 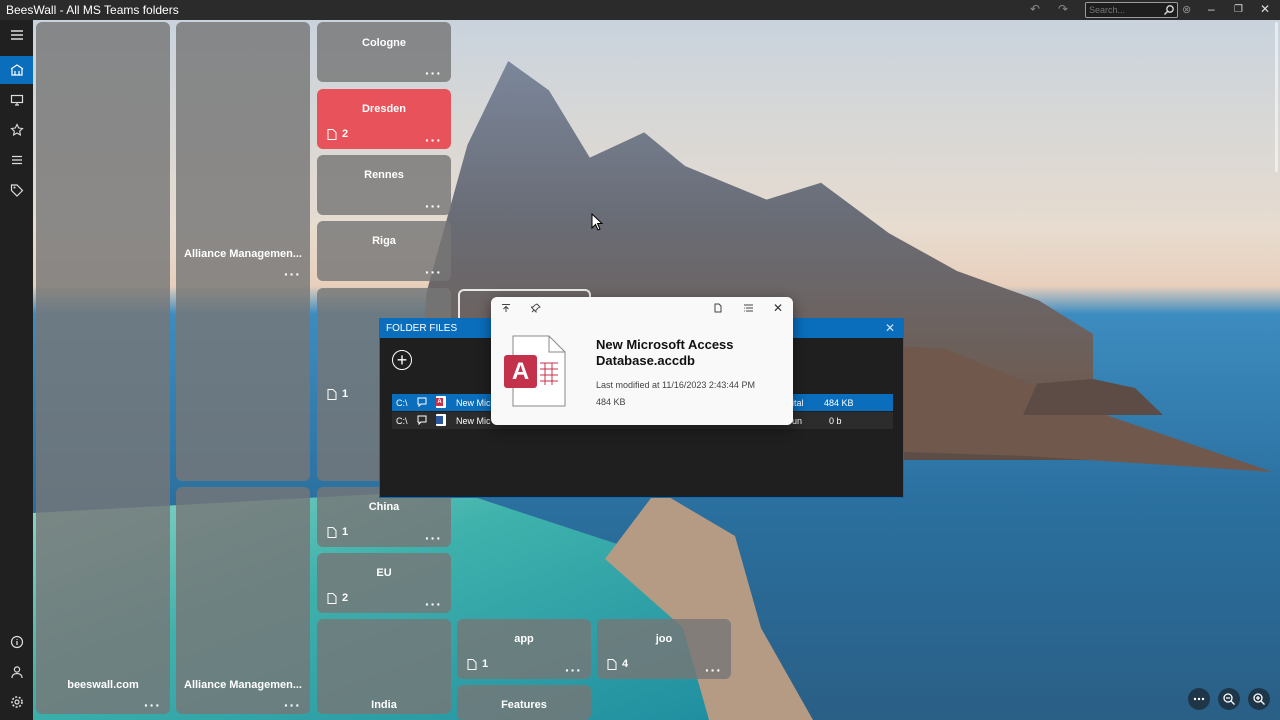 What do you see at coordinates (1063, 9) in the screenshot?
I see `redo-icon: ↷` at bounding box center [1063, 9].